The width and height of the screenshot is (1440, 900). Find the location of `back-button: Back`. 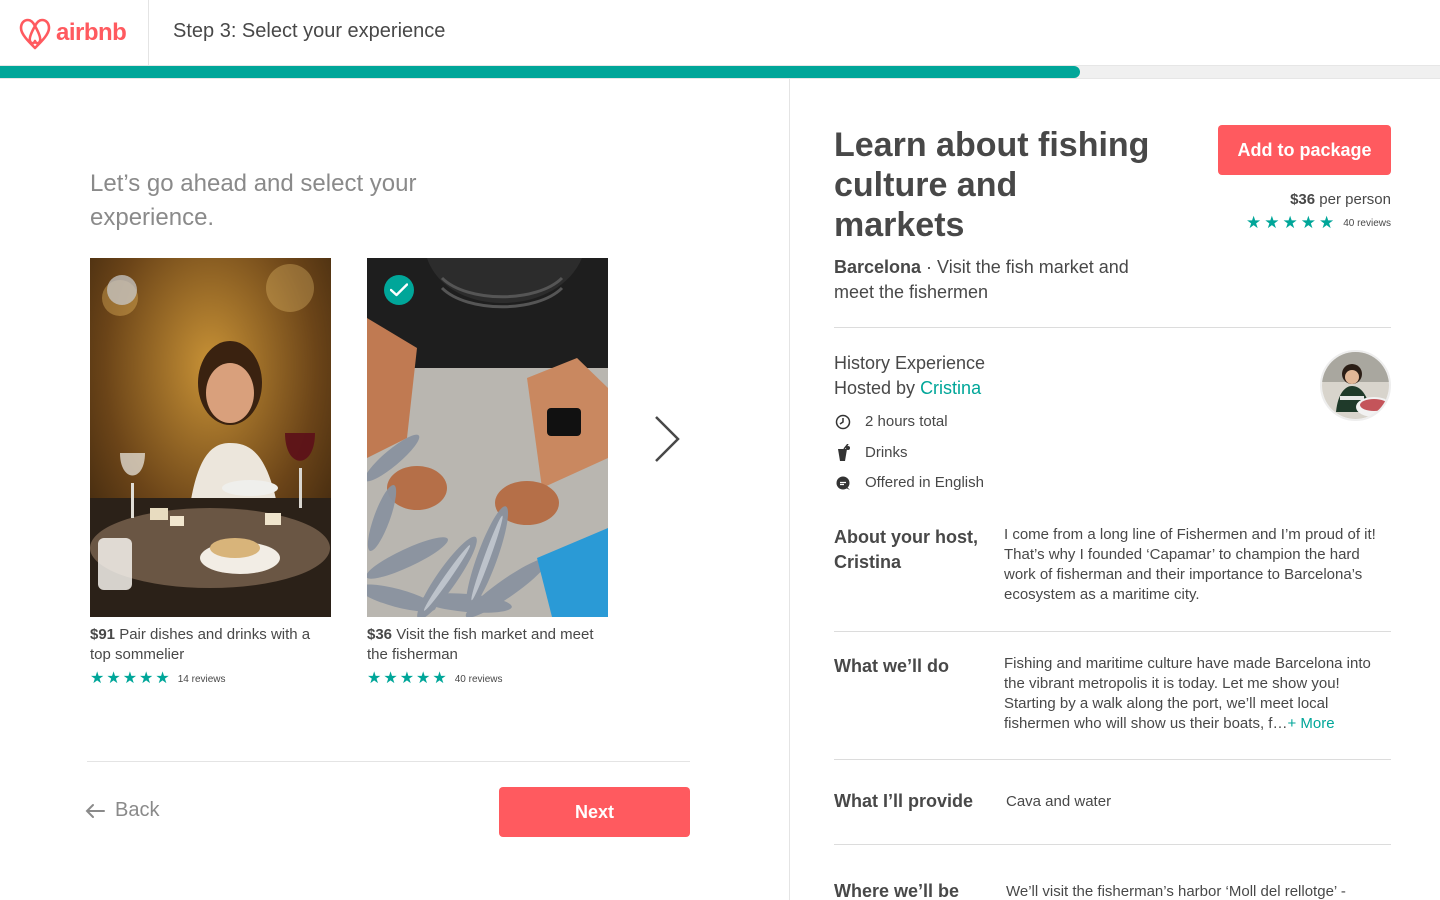

back-button: Back is located at coordinates (122, 810).